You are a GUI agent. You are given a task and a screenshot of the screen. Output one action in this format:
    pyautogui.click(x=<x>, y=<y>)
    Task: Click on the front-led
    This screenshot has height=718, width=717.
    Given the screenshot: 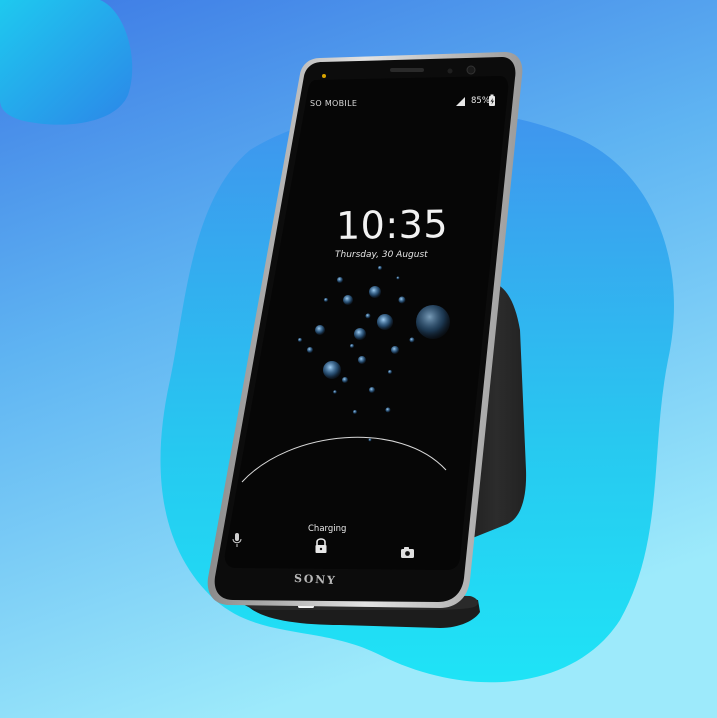 What is the action you would take?
    pyautogui.click(x=324, y=76)
    